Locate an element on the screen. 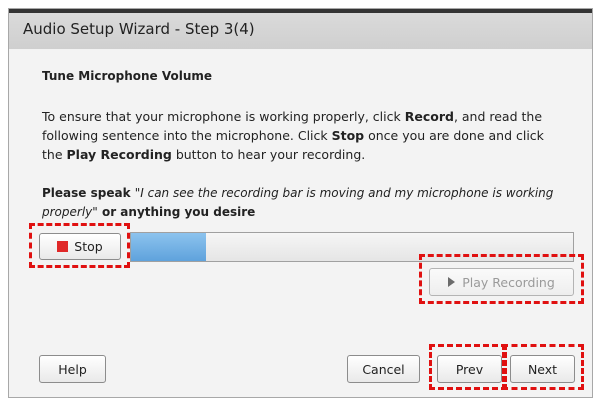 This screenshot has height=406, width=602. stop-button-label: Stop is located at coordinates (88, 246).